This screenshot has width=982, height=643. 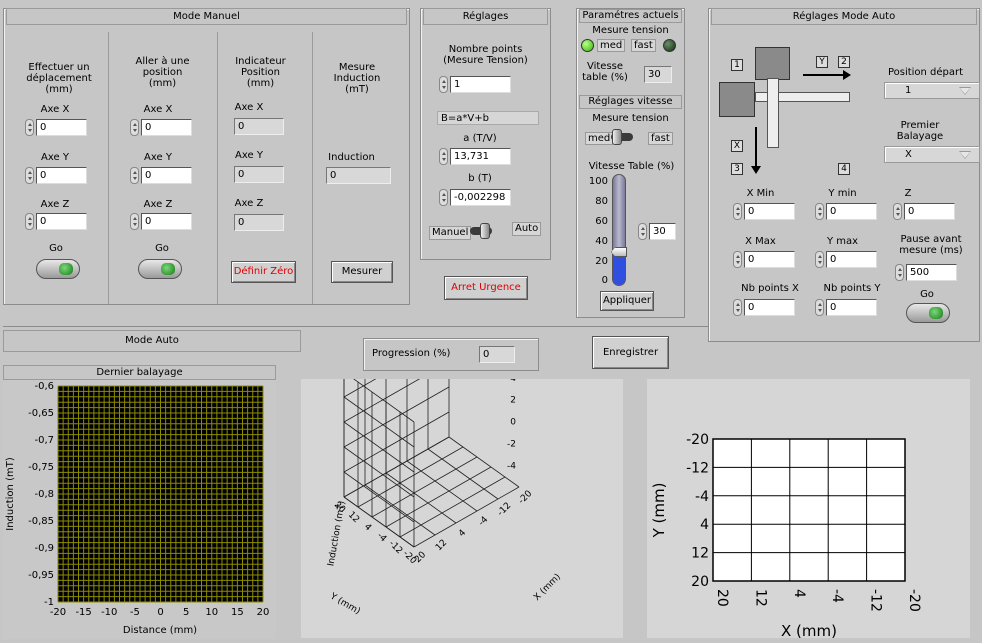 I want to click on ymax-input: 0, so click(x=851, y=259).